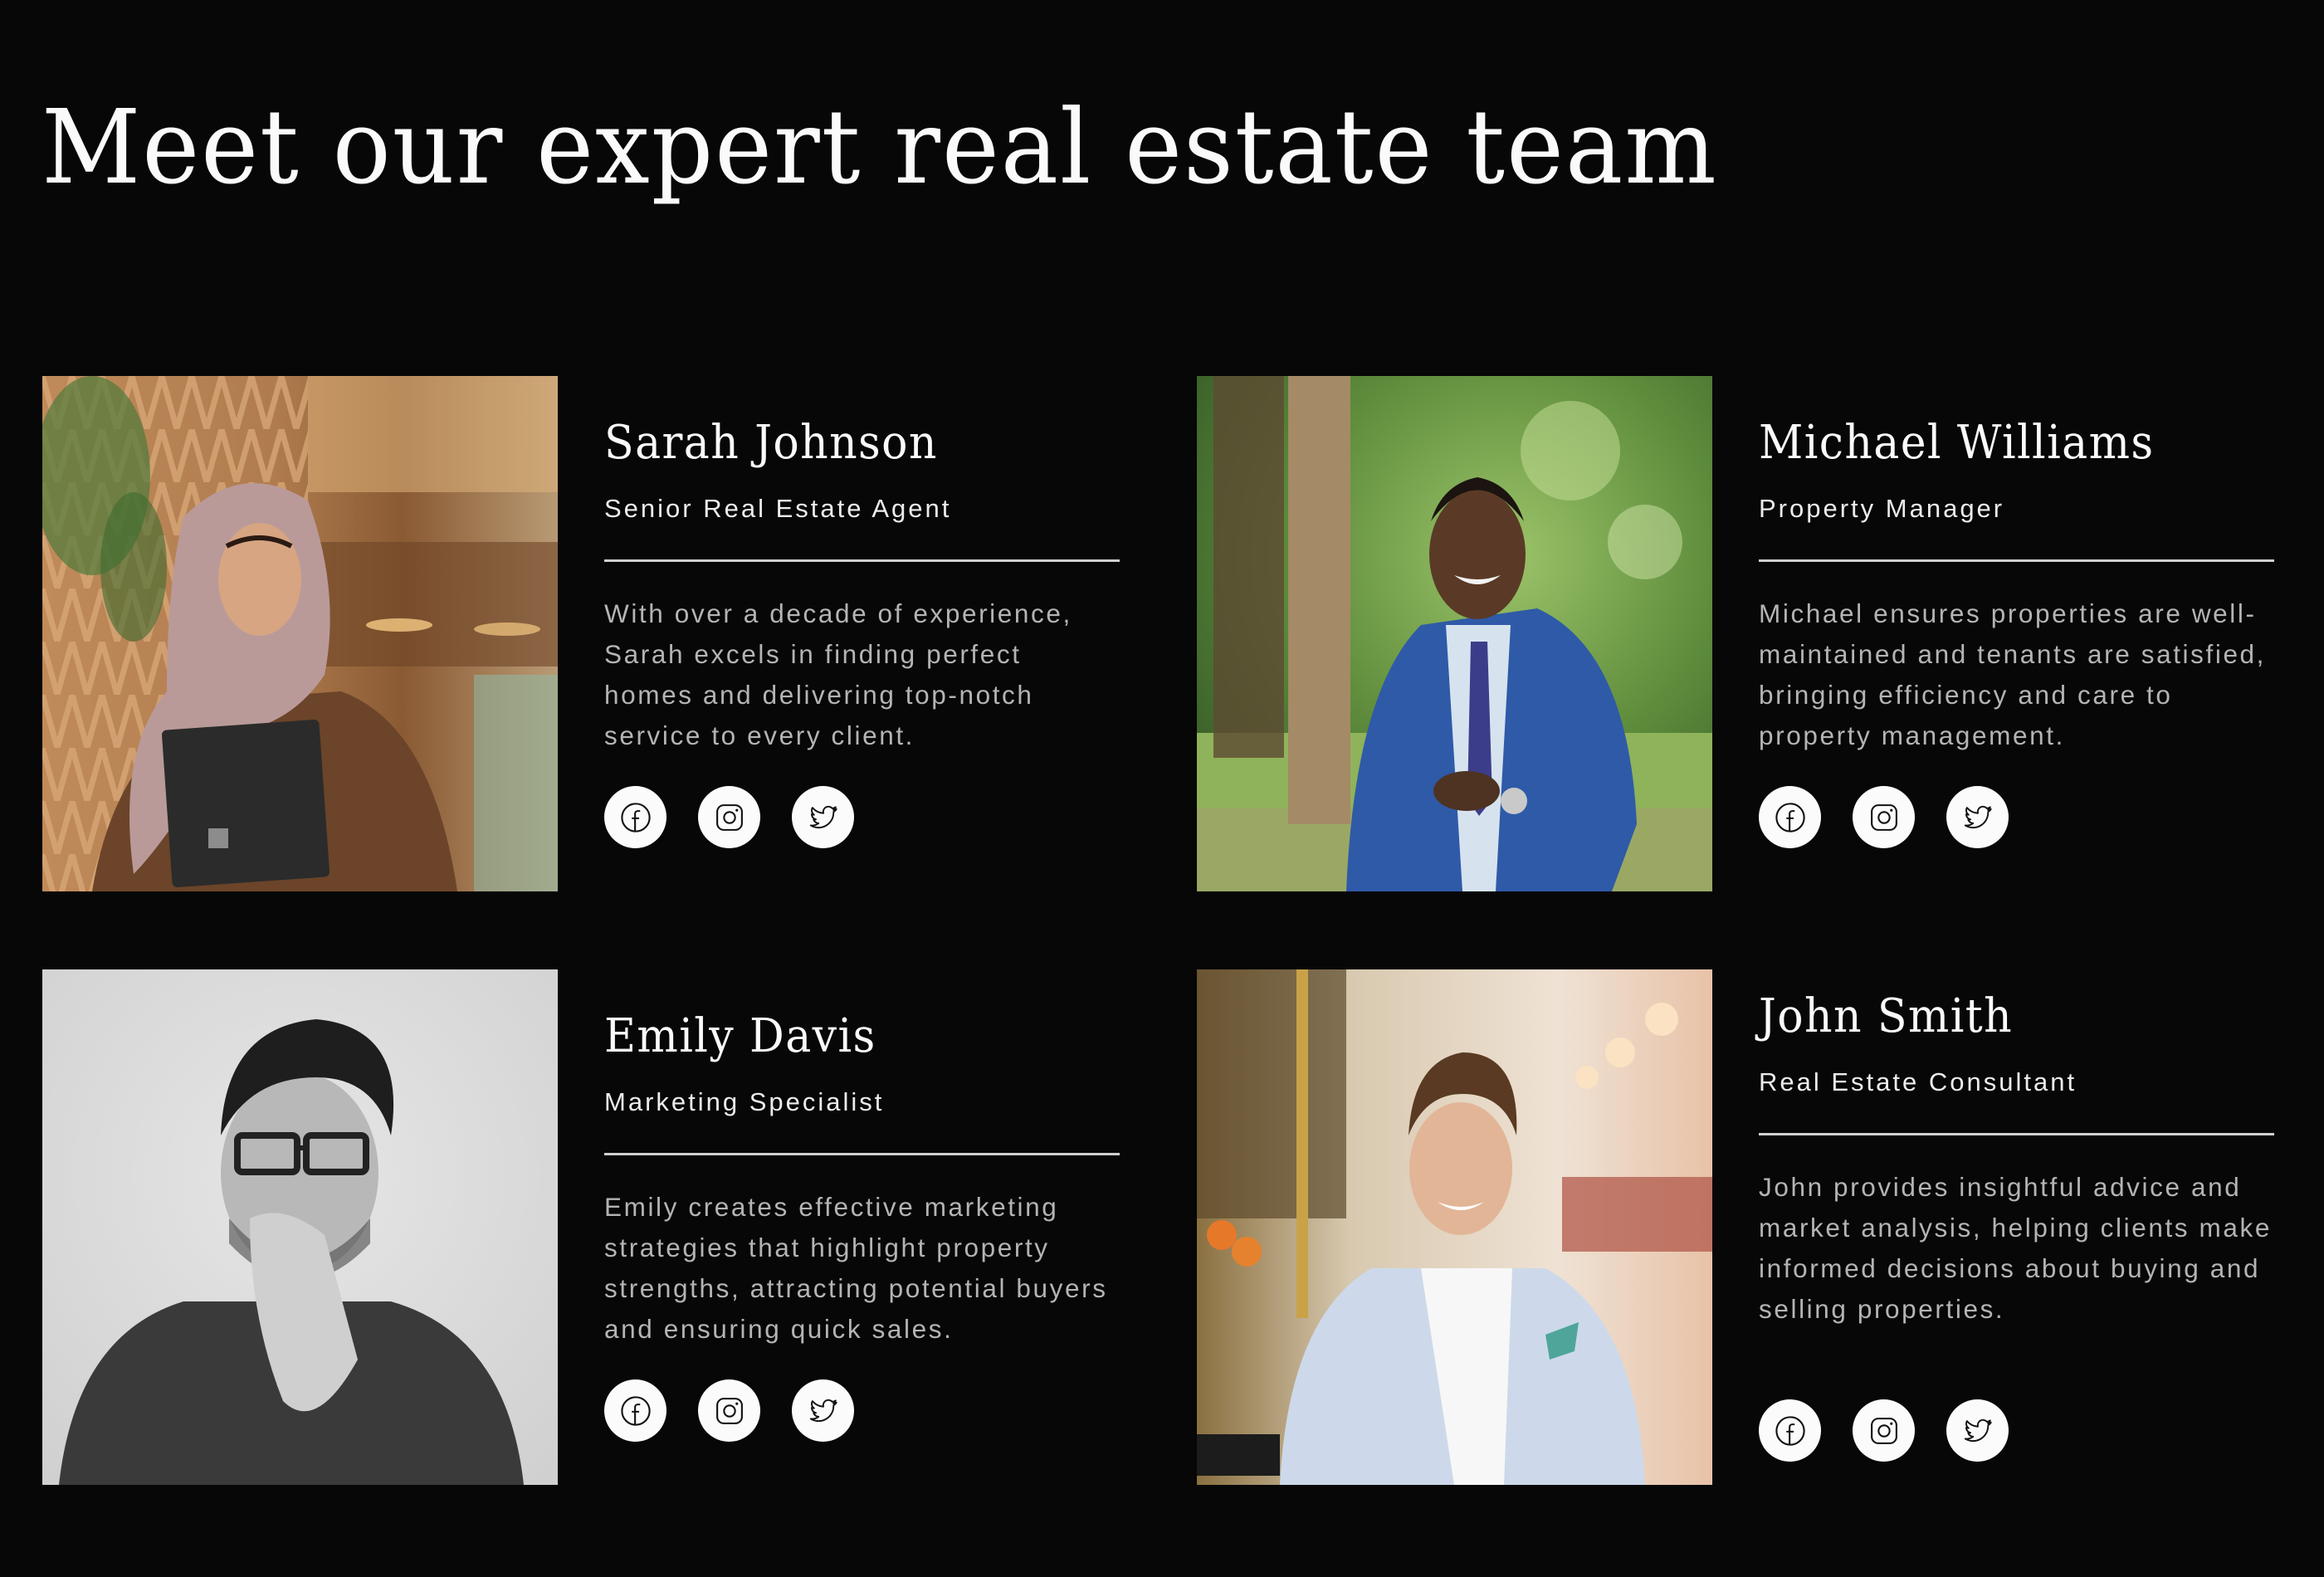  I want to click on member-role: Marketing Specialist, so click(744, 1101).